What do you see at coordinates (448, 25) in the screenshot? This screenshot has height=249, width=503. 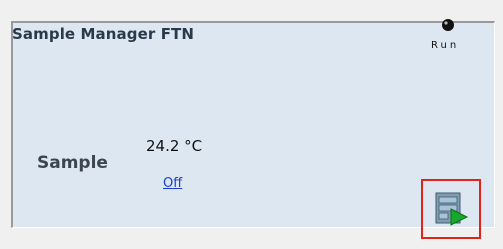 I see `run-status-dot-icon` at bounding box center [448, 25].